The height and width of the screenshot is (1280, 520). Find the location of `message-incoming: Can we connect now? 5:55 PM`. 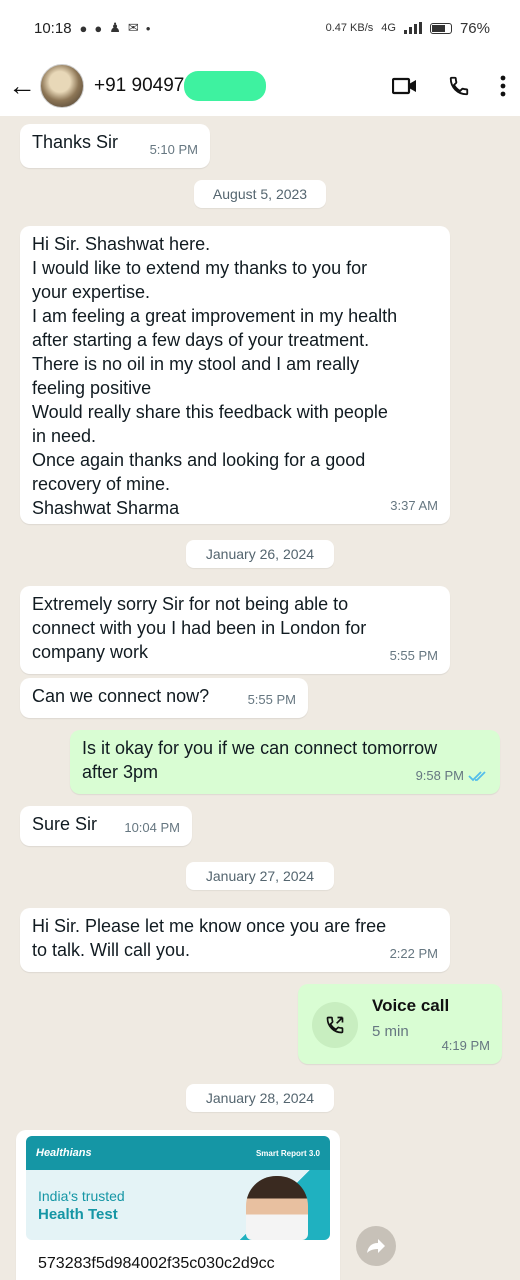

message-incoming: Can we connect now? 5:55 PM is located at coordinates (164, 698).